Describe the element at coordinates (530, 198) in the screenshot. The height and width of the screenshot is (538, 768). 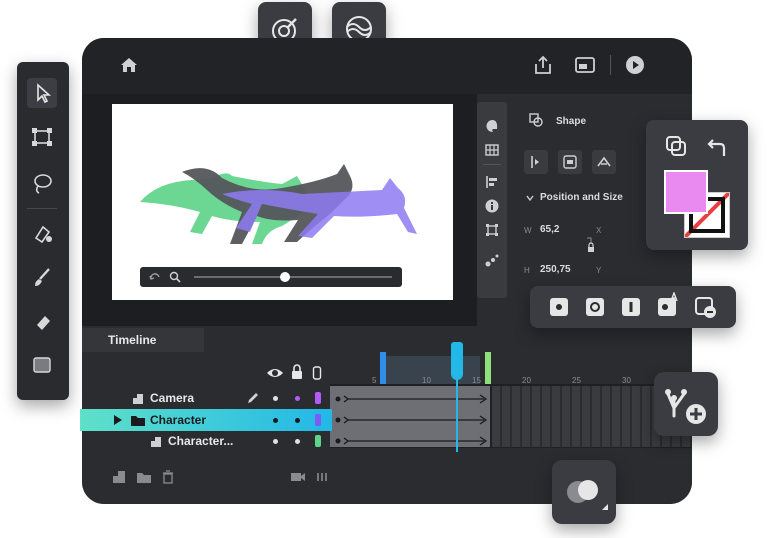
I see `chevron-down-icon` at that location.